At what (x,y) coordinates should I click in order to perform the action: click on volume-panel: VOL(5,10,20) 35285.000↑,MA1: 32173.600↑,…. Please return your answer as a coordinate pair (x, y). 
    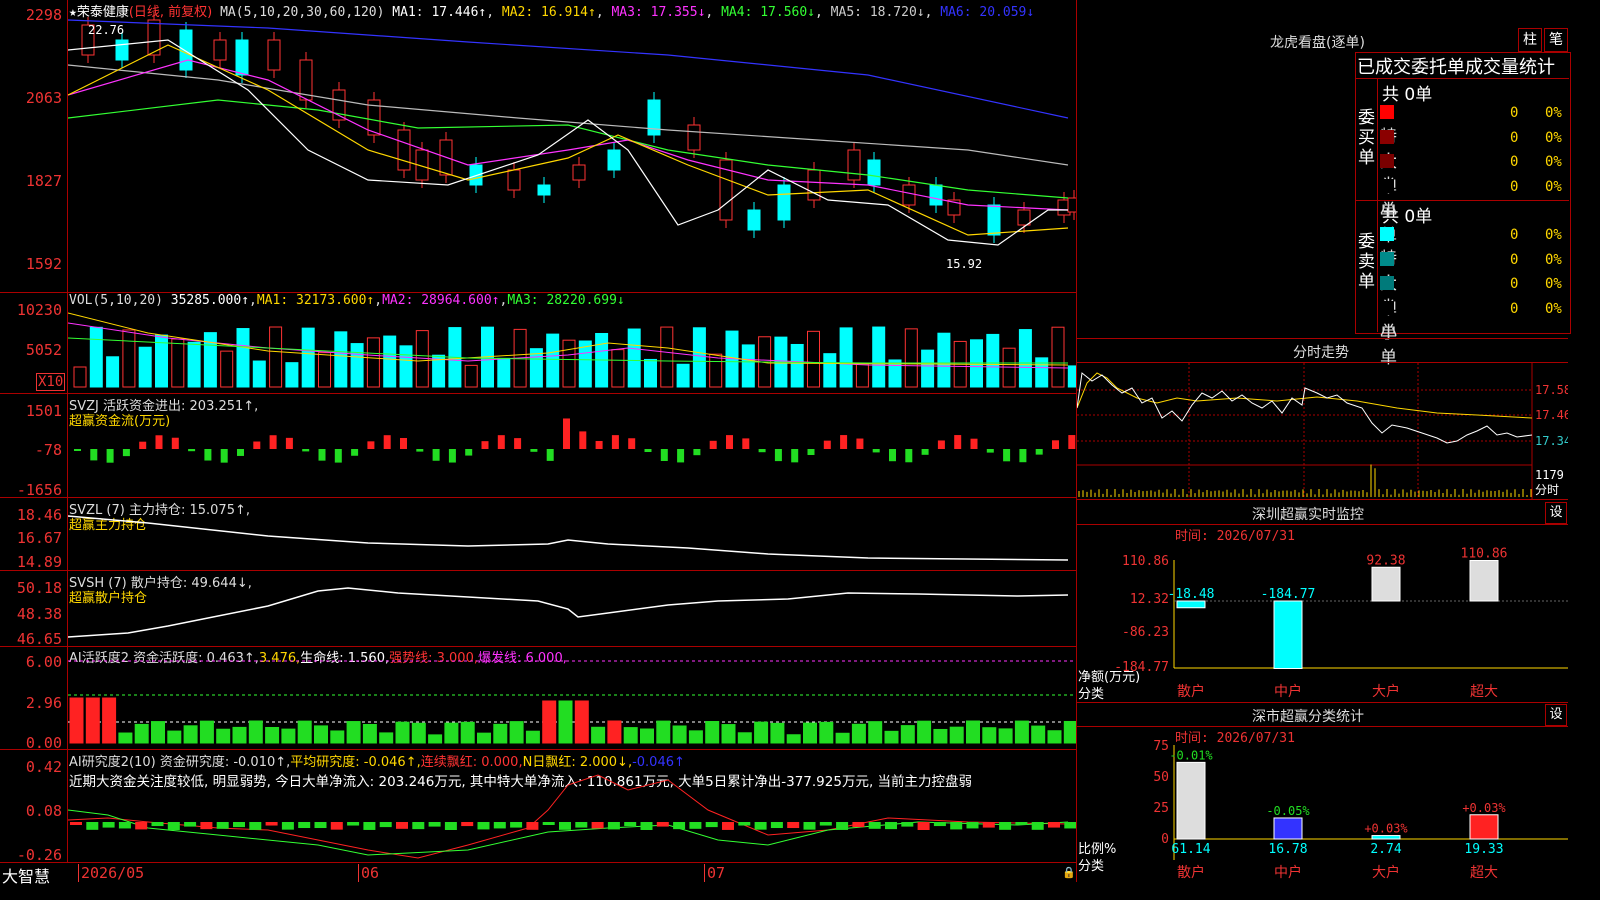
    Looking at the image, I should click on (538, 343).